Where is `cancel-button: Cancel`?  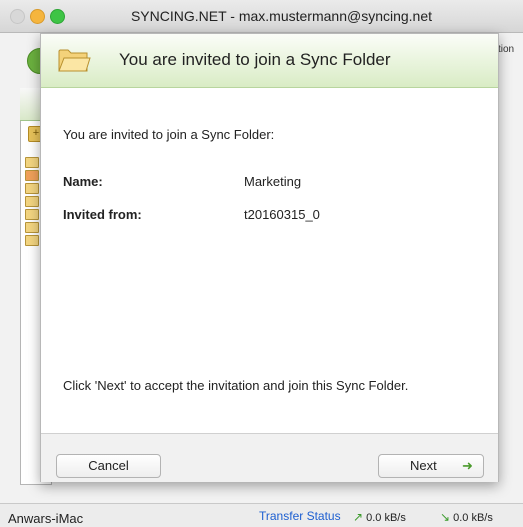 cancel-button: Cancel is located at coordinates (108, 466).